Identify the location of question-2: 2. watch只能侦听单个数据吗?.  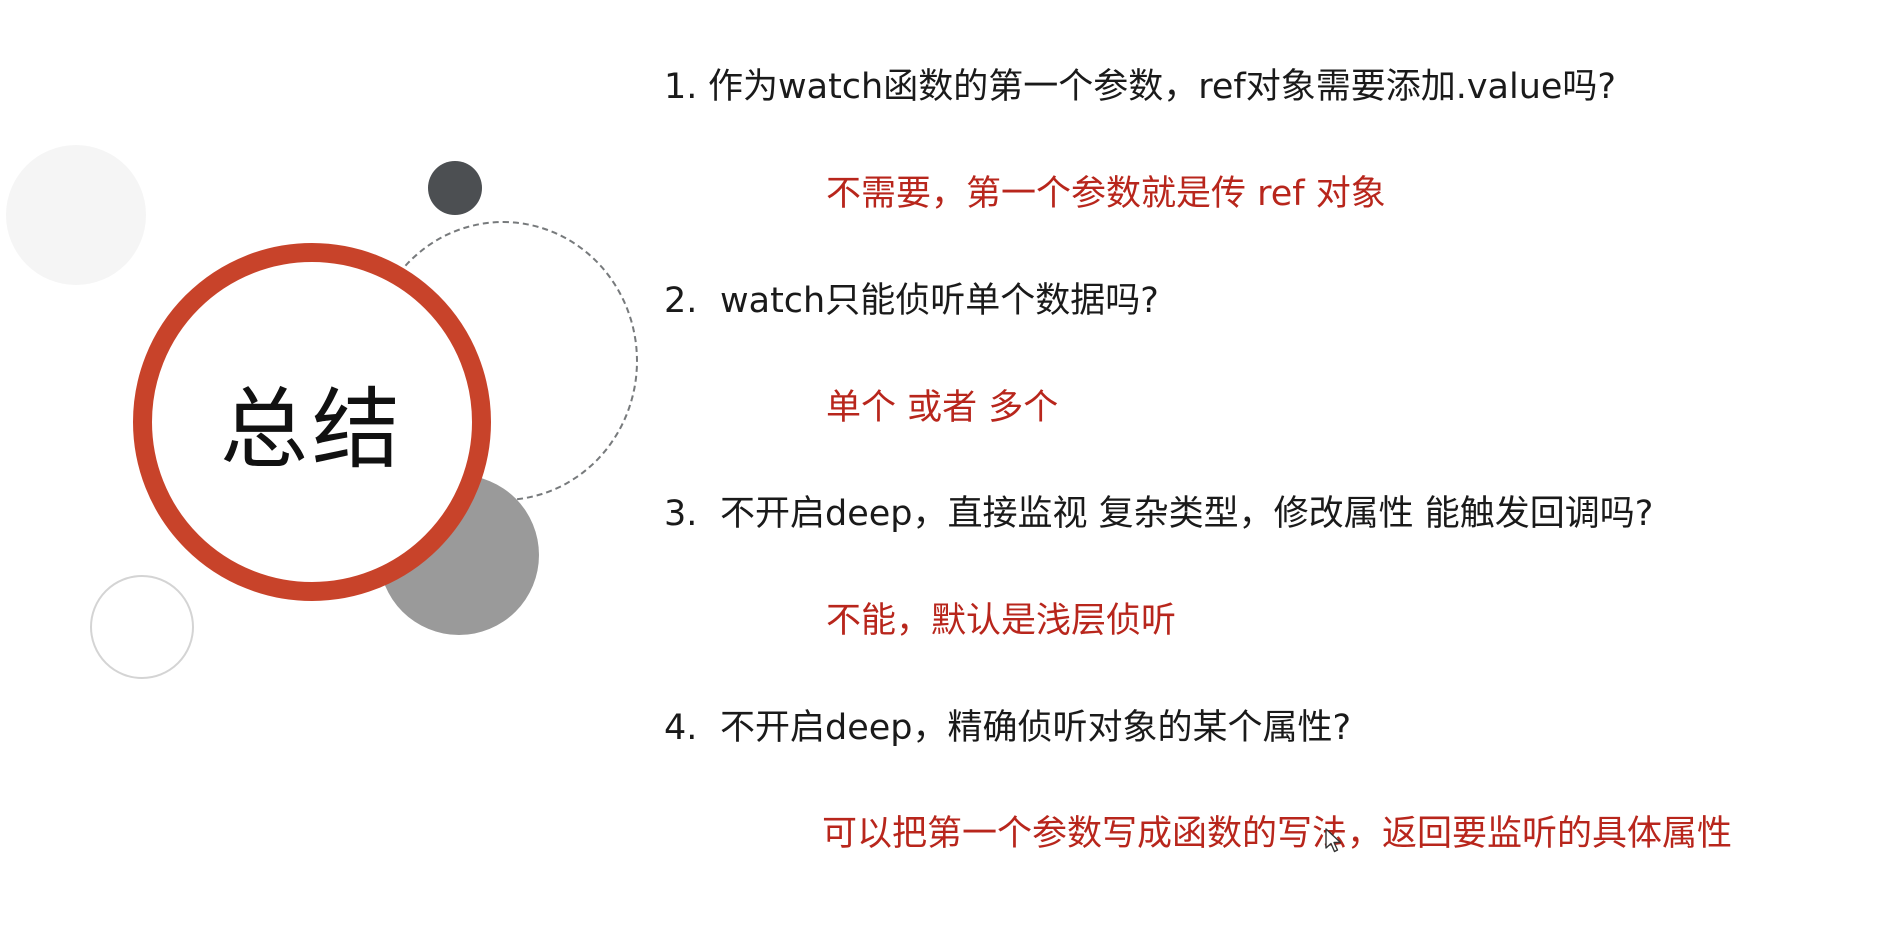
(911, 301).